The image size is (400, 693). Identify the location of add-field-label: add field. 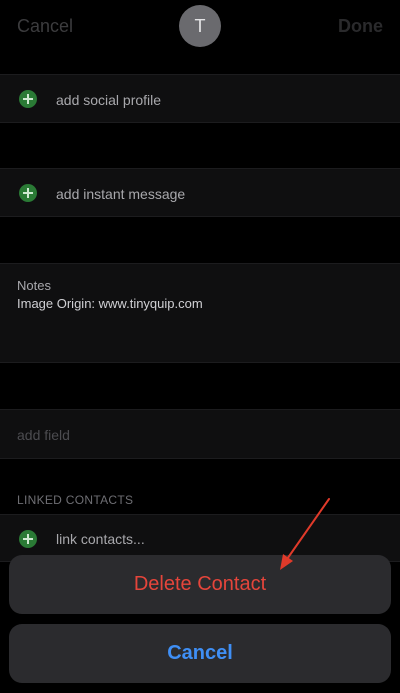
(43, 435).